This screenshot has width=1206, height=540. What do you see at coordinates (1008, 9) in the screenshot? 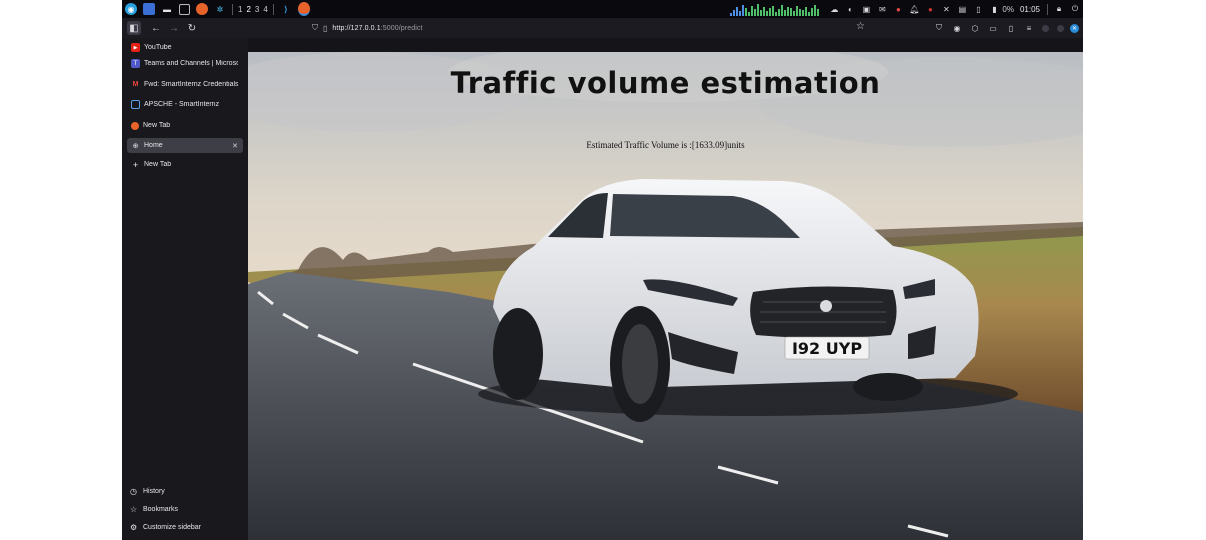
I see `battery-percentage: 0%` at bounding box center [1008, 9].